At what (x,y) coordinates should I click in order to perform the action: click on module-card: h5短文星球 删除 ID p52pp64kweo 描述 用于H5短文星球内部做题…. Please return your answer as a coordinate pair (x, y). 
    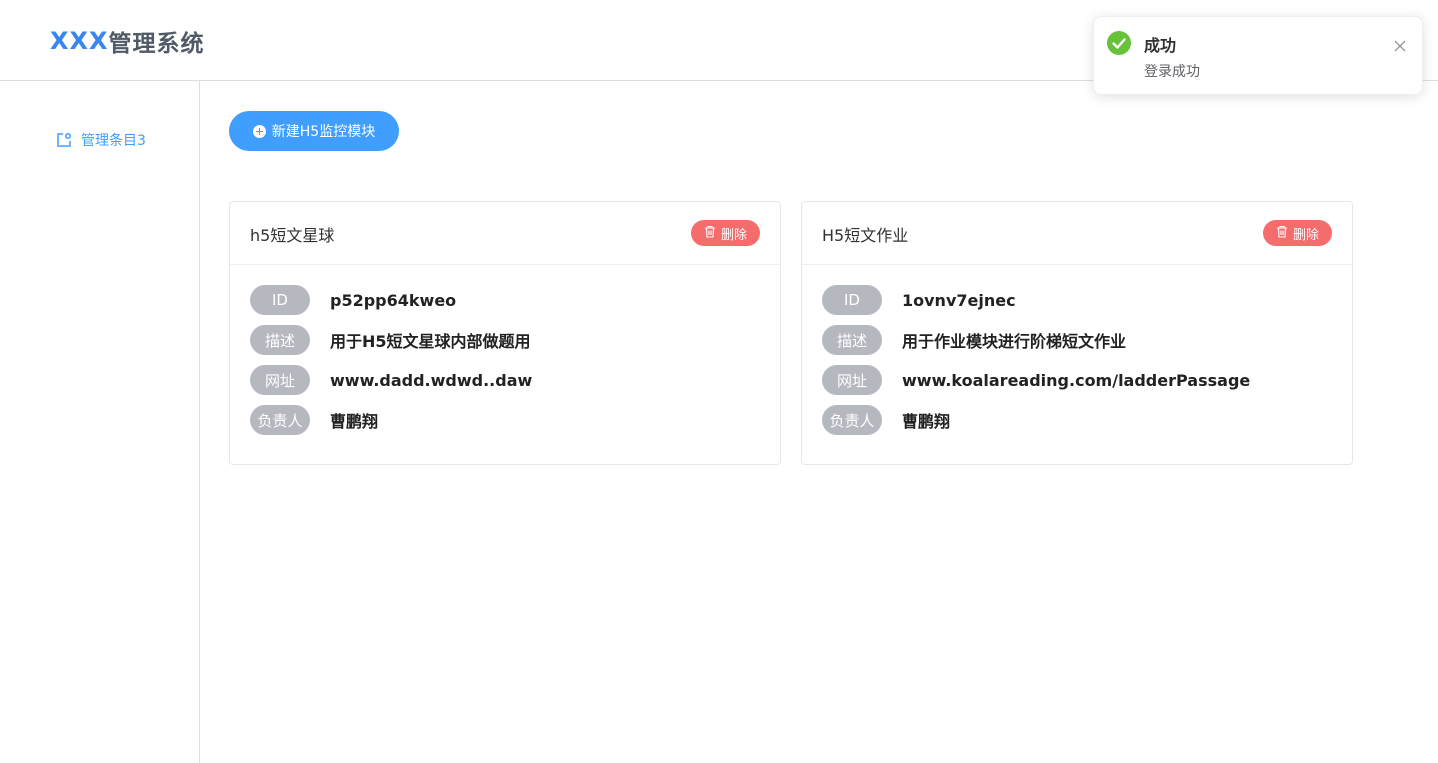
    Looking at the image, I should click on (505, 333).